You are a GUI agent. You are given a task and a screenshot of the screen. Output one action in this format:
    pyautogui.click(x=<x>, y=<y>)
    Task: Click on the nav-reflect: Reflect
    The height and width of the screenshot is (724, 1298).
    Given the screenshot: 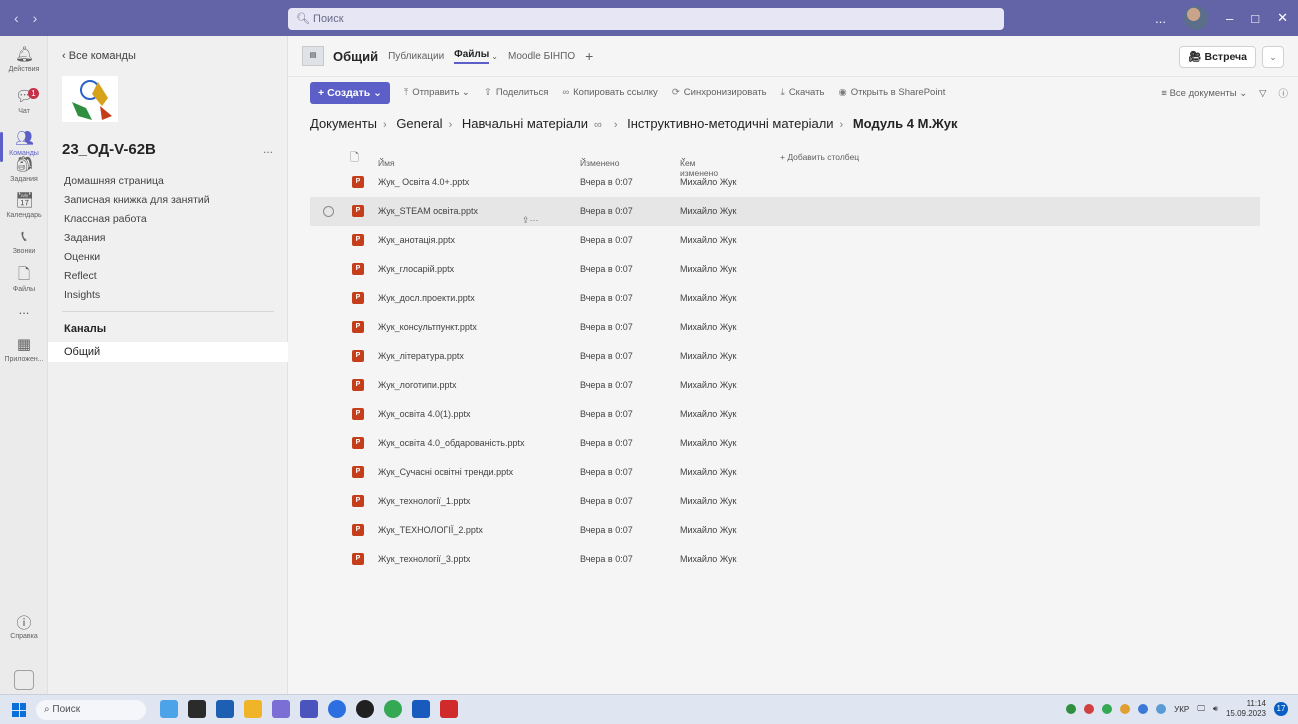 What is the action you would take?
    pyautogui.click(x=137, y=276)
    